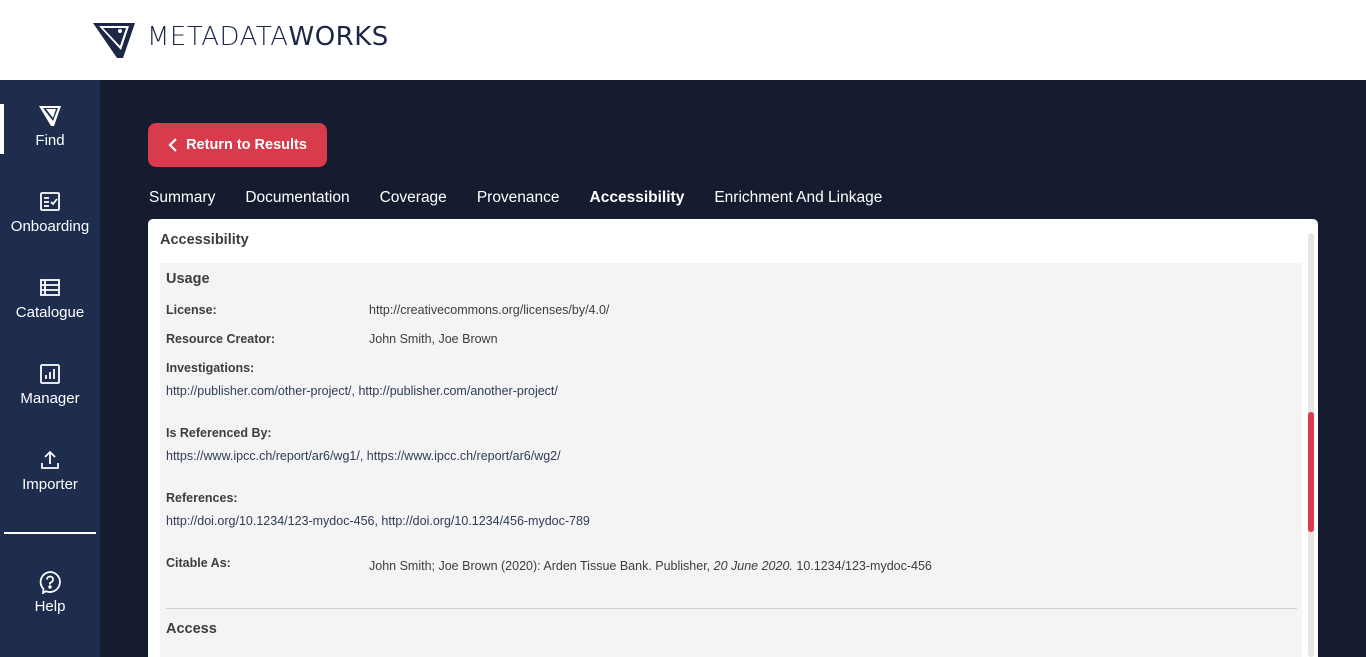 The height and width of the screenshot is (657, 1366). Describe the element at coordinates (50, 116) in the screenshot. I see `find-logo-icon` at that location.